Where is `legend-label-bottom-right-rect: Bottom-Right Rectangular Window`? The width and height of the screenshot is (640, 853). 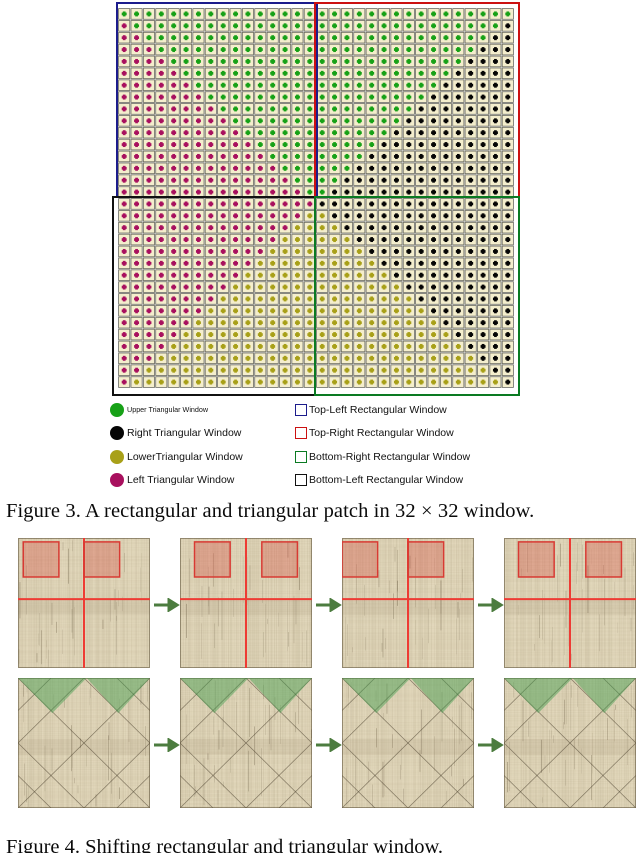
legend-label-bottom-right-rect: Bottom-Right Rectangular Window is located at coordinates (390, 456).